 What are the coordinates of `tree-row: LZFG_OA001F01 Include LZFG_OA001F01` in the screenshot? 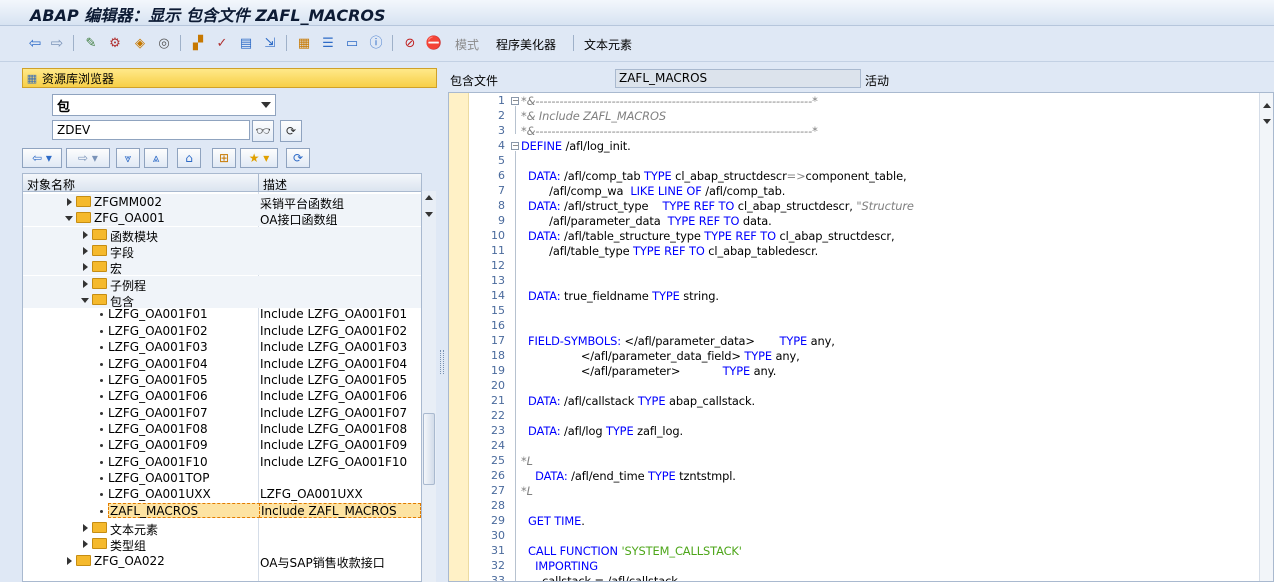 It's located at (222, 314).